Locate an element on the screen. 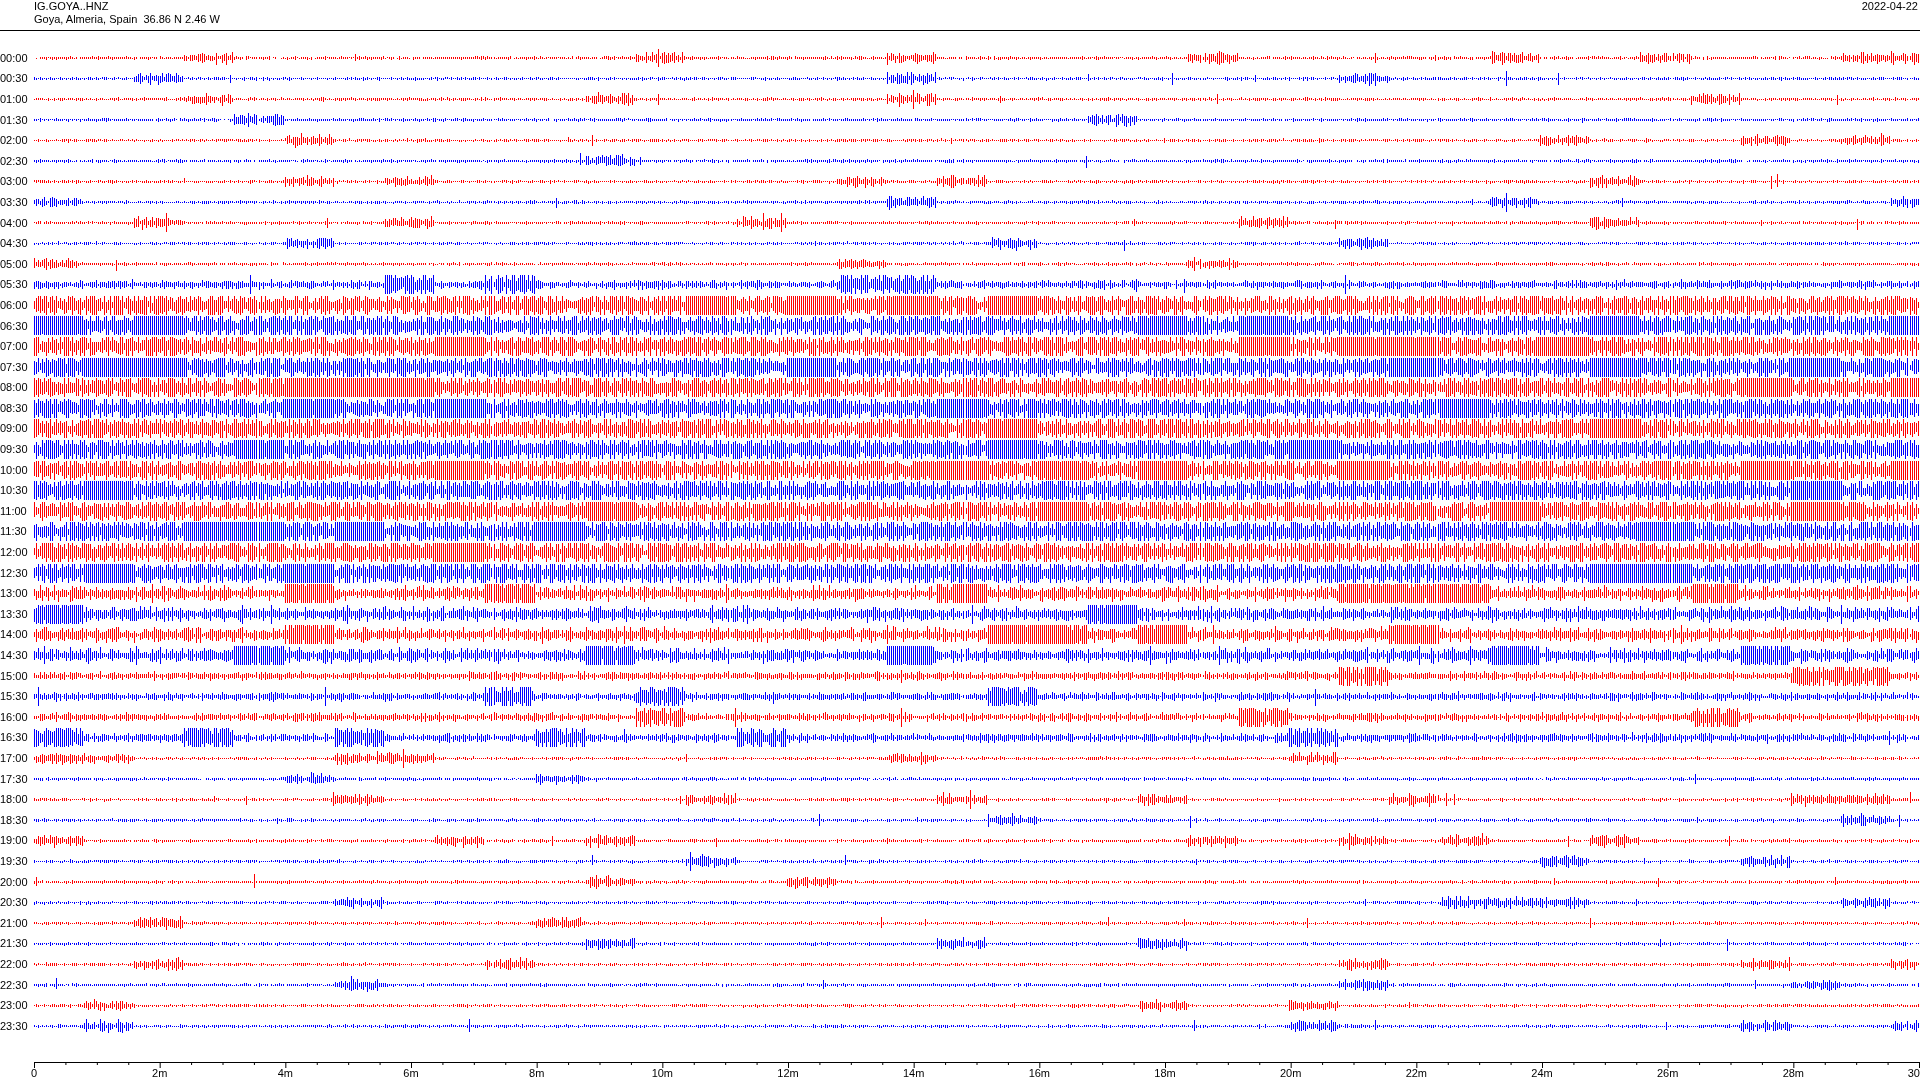 This screenshot has width=1920, height=1080. time-label: 08:00 is located at coordinates (14, 388).